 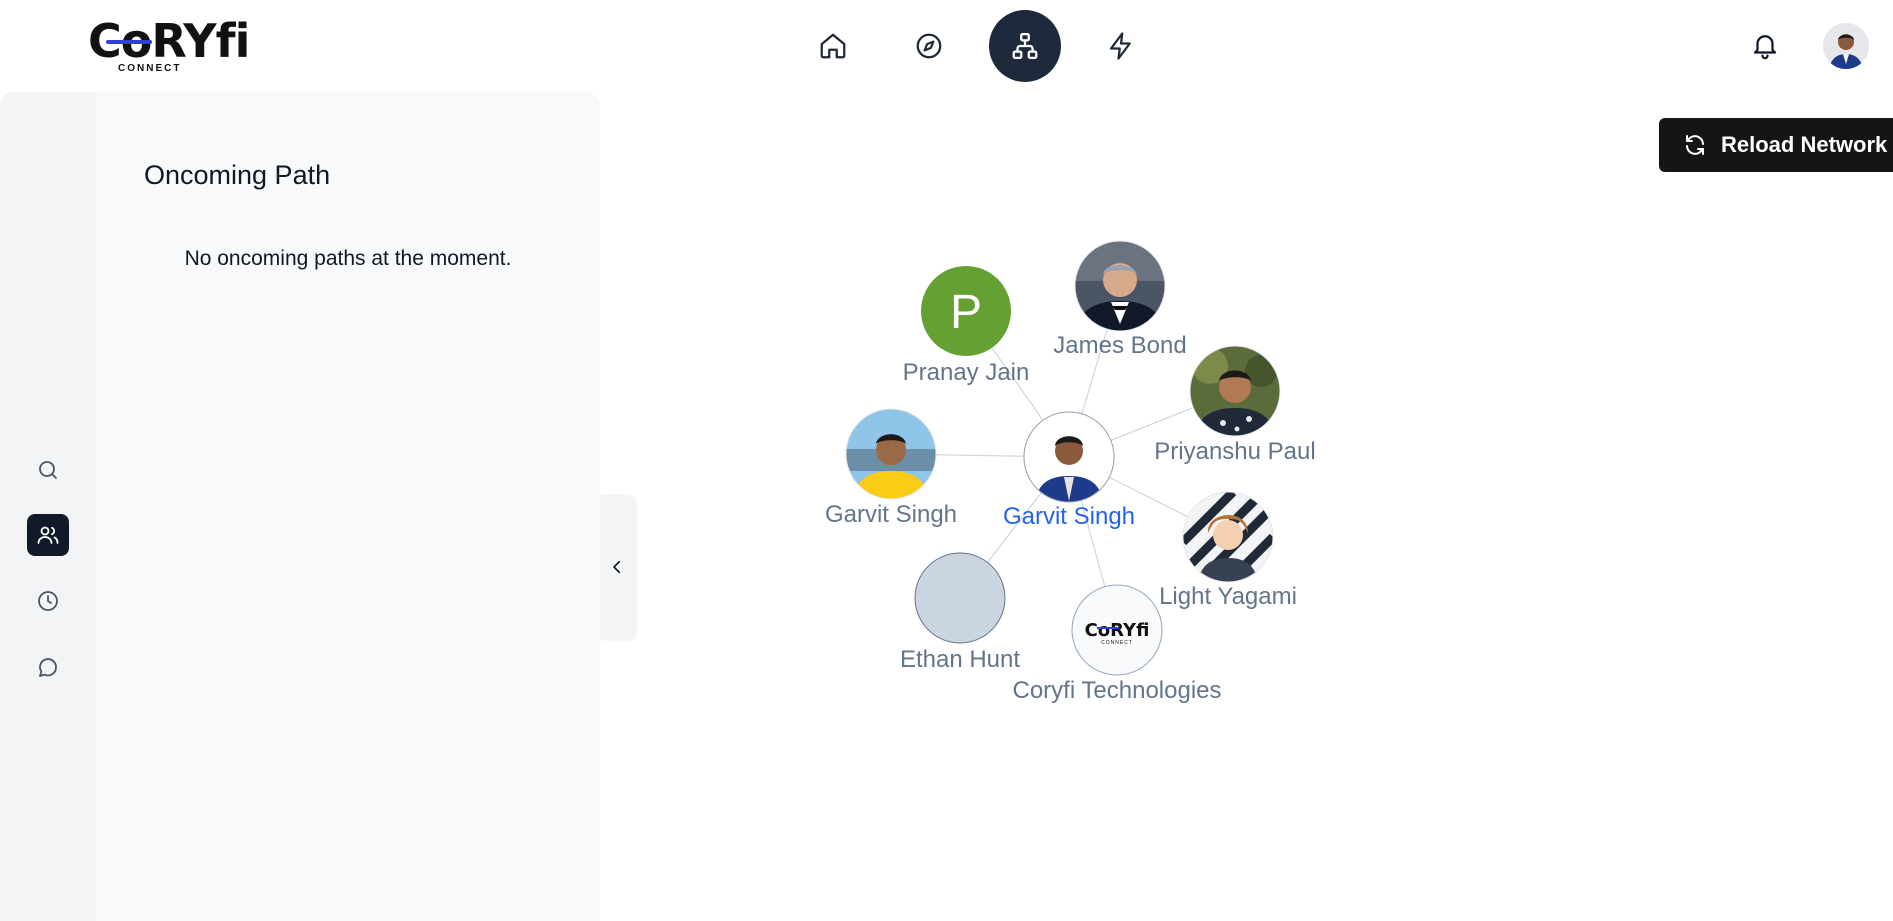 I want to click on bell-icon, so click(x=1765, y=47).